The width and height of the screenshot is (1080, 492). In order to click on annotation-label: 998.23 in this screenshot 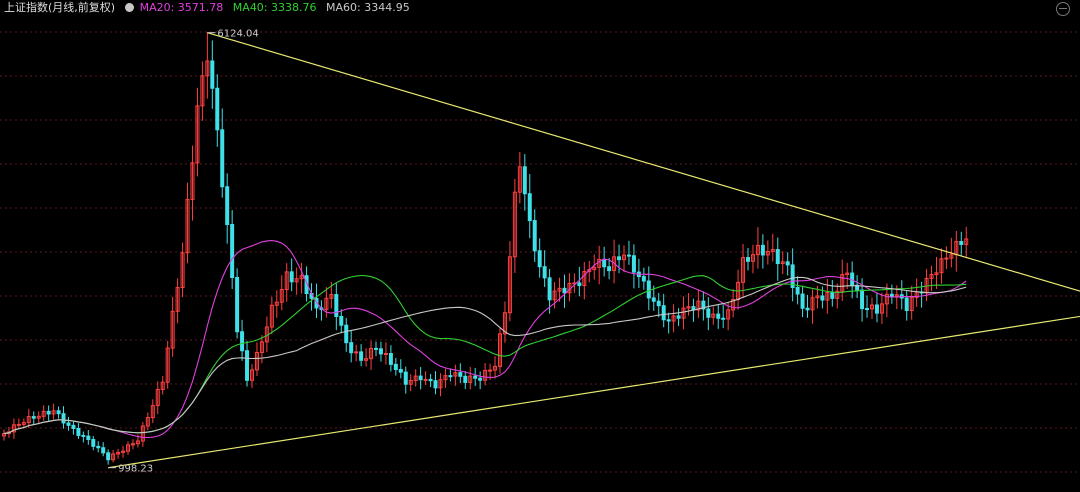, I will do `click(135, 469)`.